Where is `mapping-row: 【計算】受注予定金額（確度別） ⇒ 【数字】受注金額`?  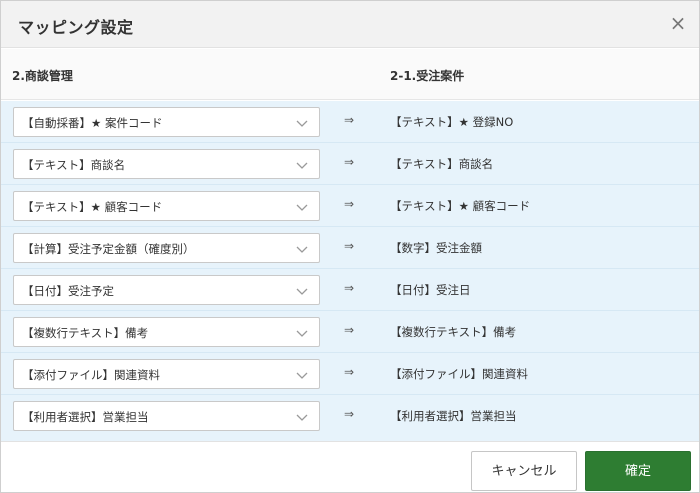
mapping-row: 【計算】受注予定金額（確度別） ⇒ 【数字】受注金額 is located at coordinates (350, 248).